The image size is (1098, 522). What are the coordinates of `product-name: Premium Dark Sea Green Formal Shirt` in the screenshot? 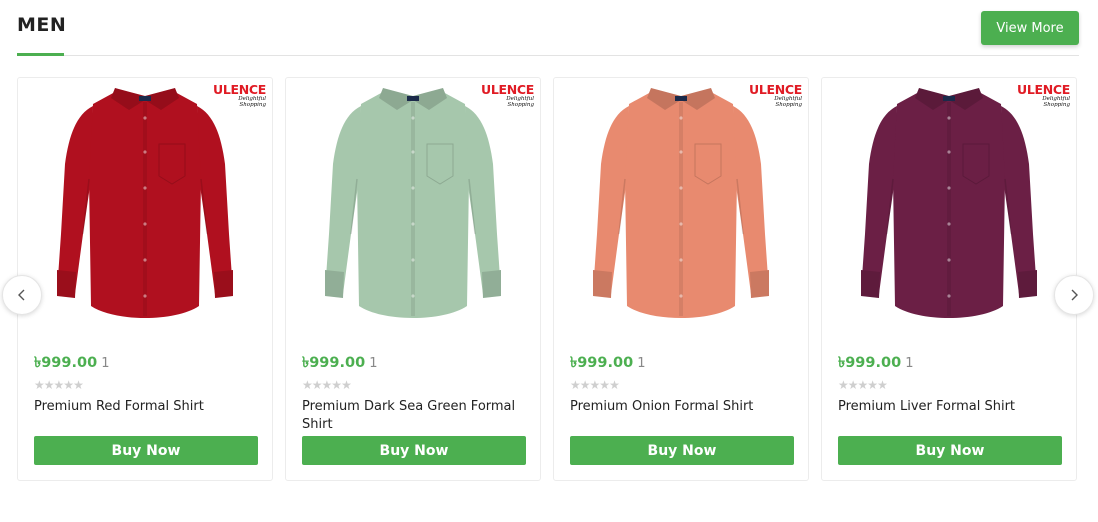 It's located at (413, 416).